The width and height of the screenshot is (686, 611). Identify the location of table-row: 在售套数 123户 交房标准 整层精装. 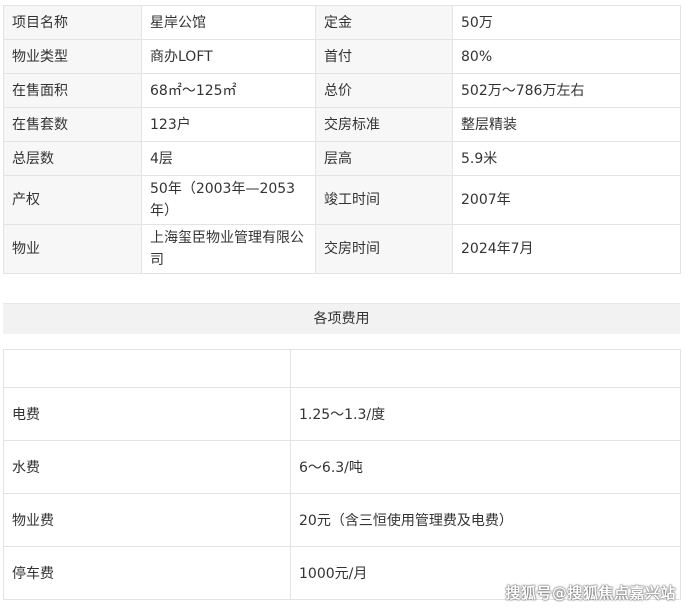
(342, 124).